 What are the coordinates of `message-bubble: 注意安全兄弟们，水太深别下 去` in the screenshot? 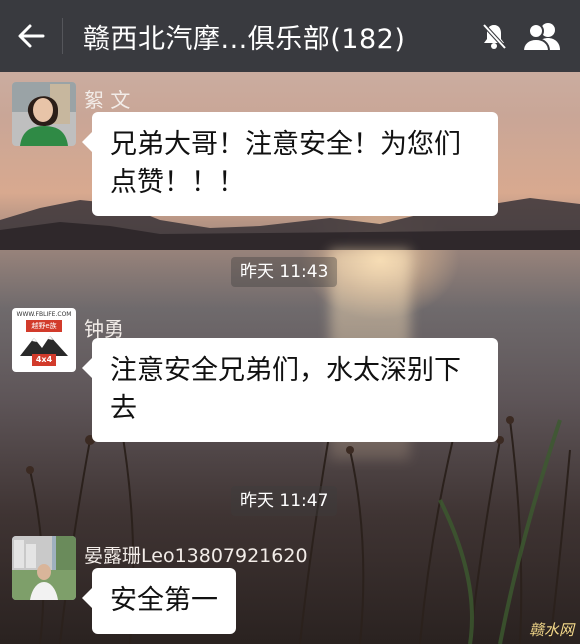 It's located at (290, 390).